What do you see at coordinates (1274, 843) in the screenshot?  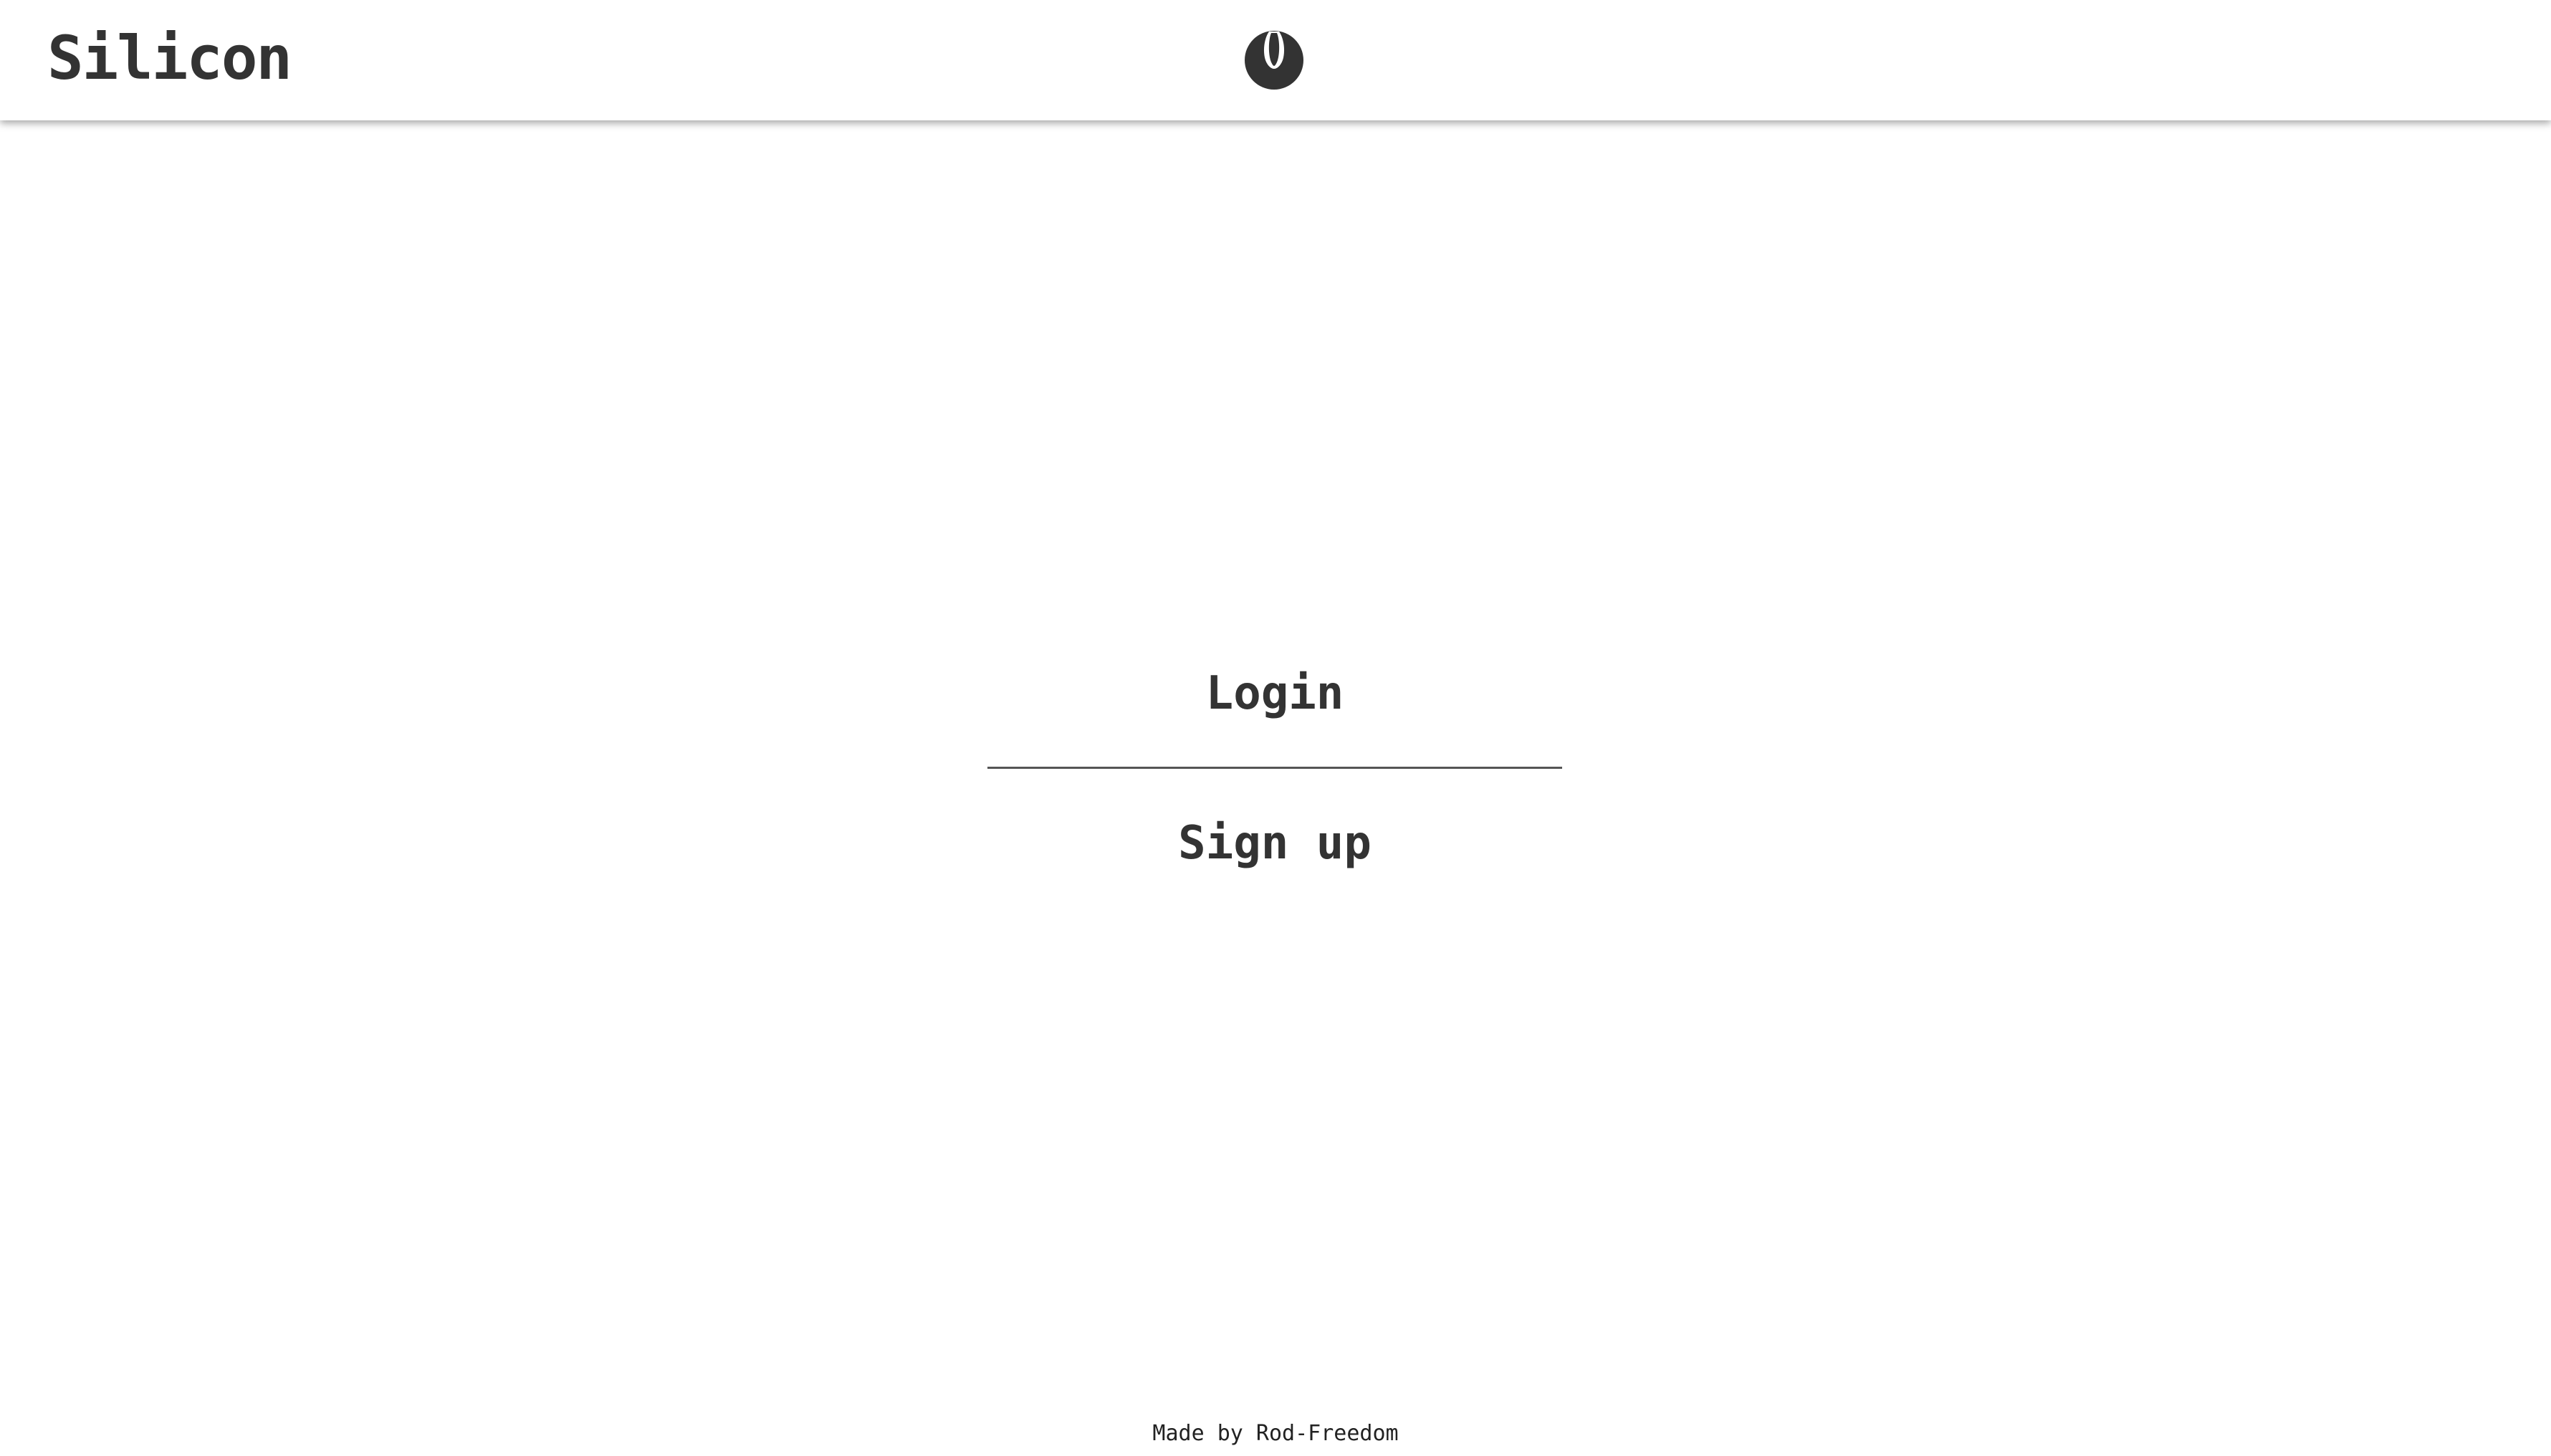 I see `signup-link: Sign up` at bounding box center [1274, 843].